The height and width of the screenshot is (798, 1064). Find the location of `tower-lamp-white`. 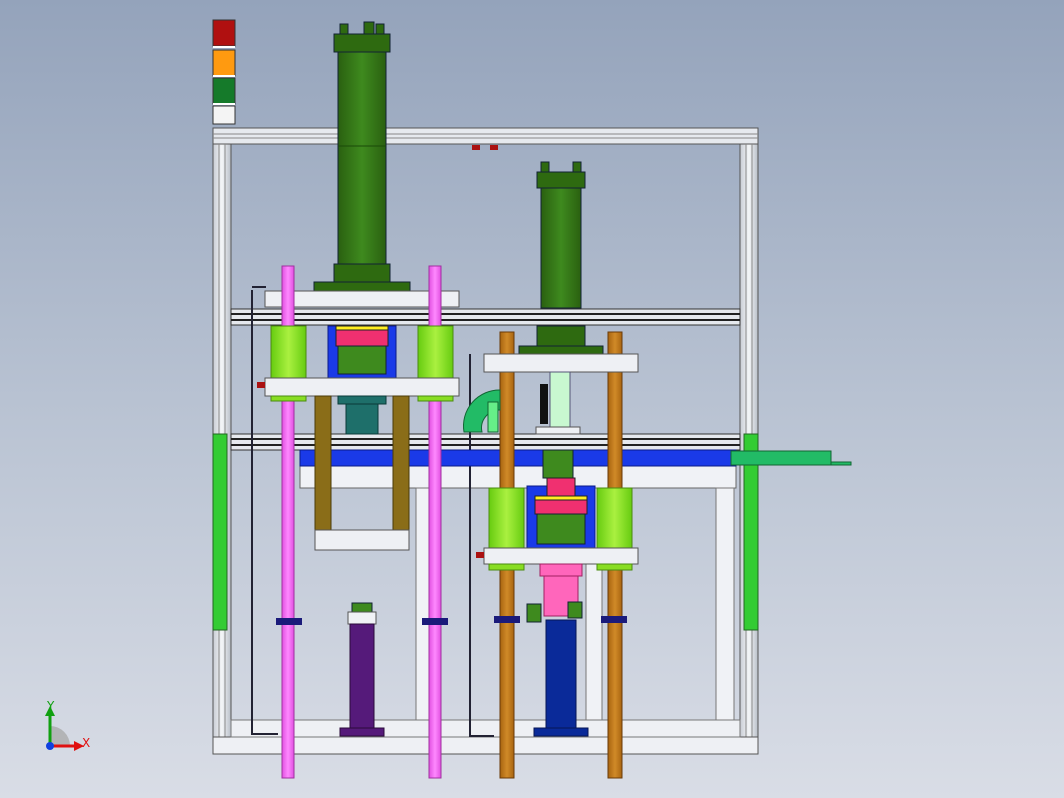

tower-lamp-white is located at coordinates (224, 115).